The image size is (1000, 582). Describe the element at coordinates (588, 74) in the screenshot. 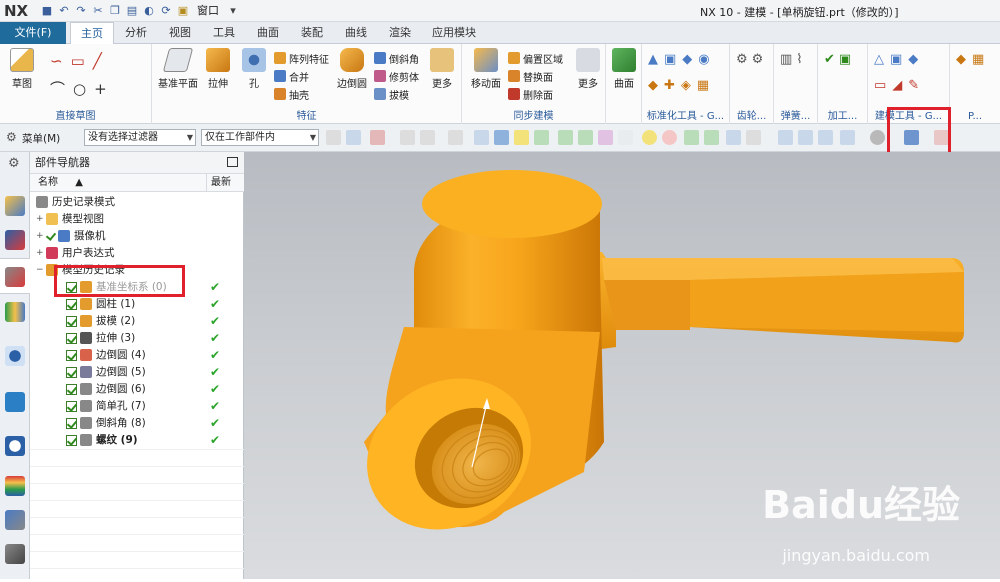

I see `sync-more-button: 更多` at that location.